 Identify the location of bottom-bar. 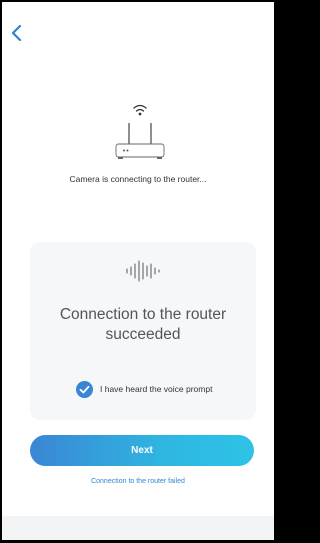
(138, 528).